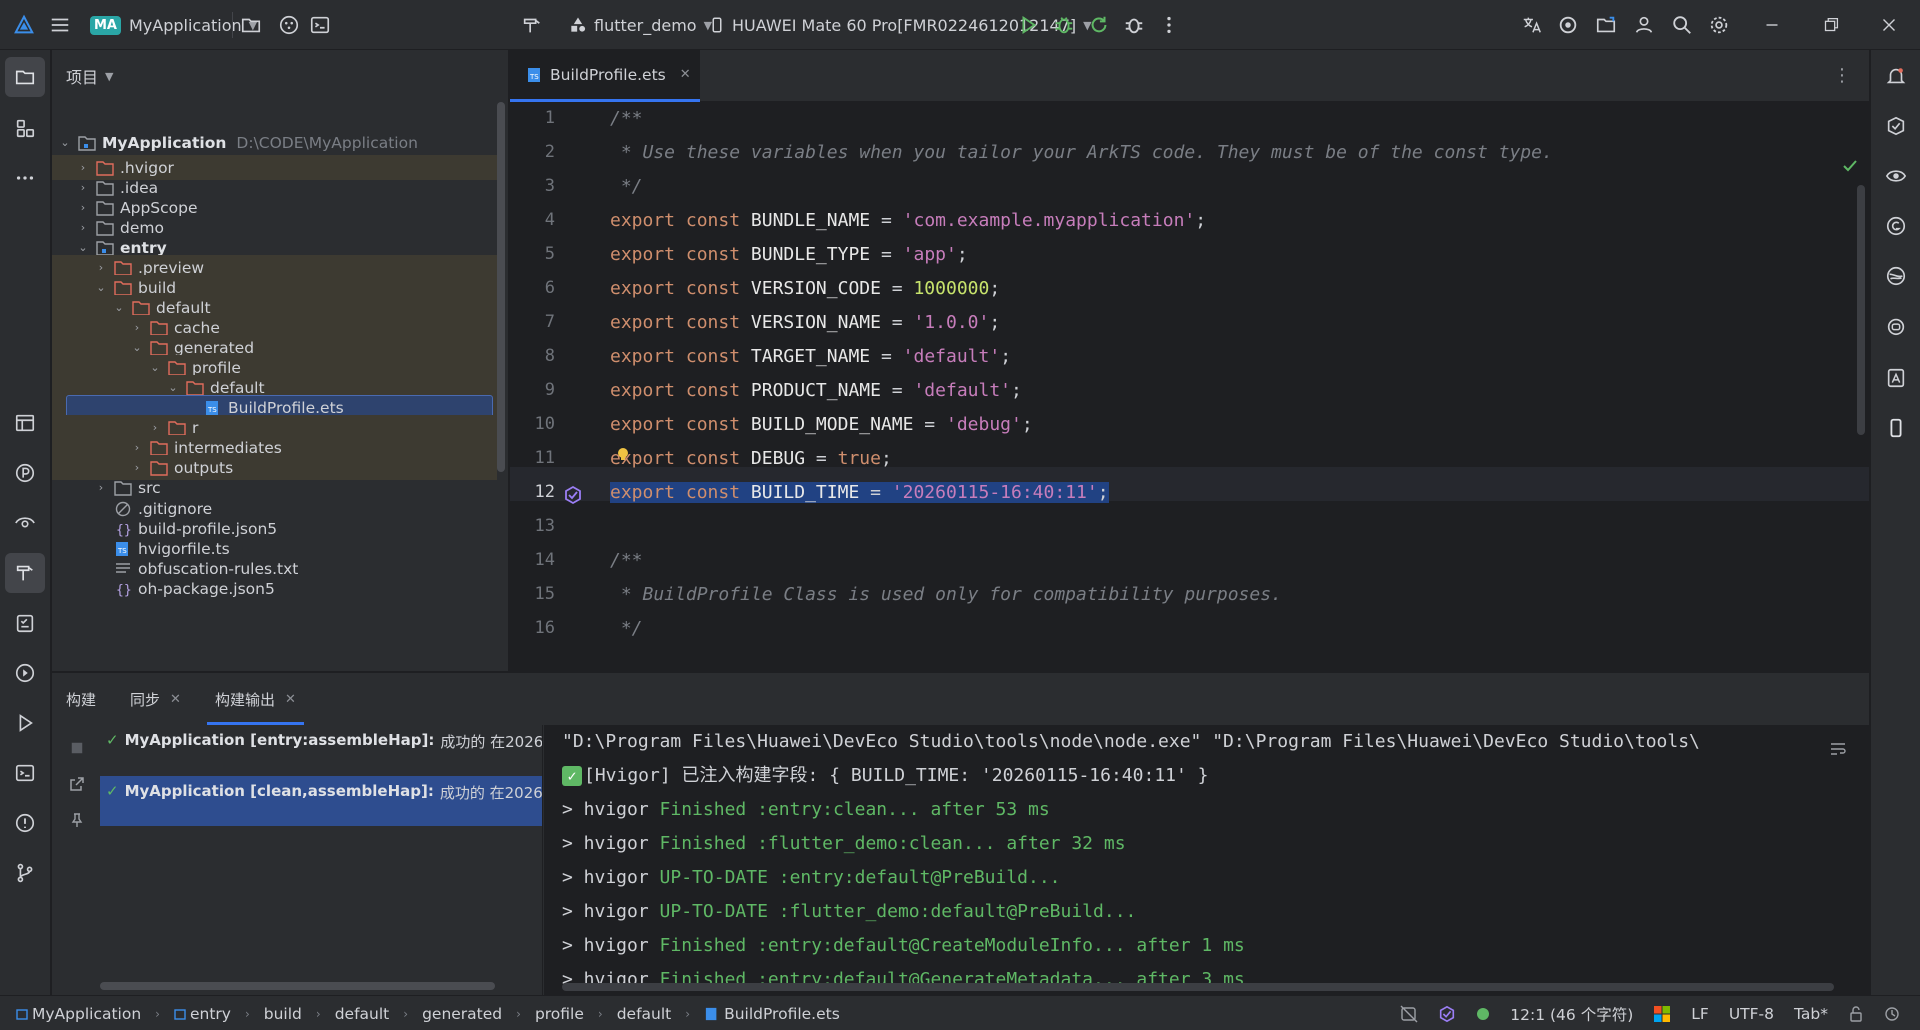 This screenshot has height=1030, width=1920. Describe the element at coordinates (1099, 25) in the screenshot. I see `apply-changes-icon` at that location.